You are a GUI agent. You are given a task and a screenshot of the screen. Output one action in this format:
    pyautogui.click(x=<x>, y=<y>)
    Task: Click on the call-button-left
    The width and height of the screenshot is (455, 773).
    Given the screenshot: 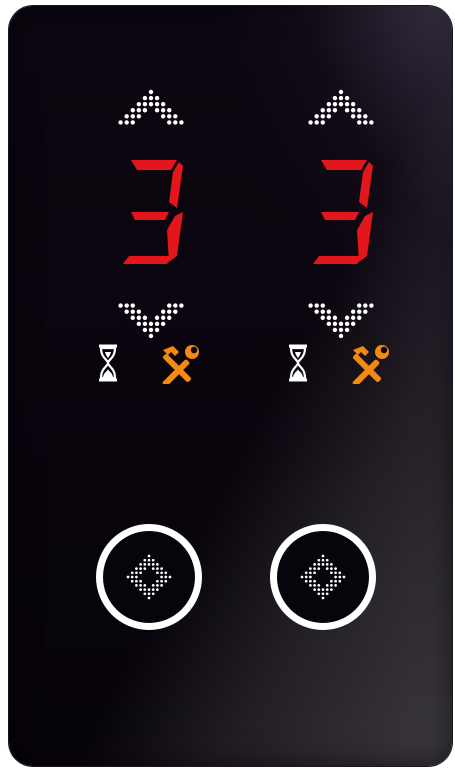 What is the action you would take?
    pyautogui.click(x=149, y=577)
    